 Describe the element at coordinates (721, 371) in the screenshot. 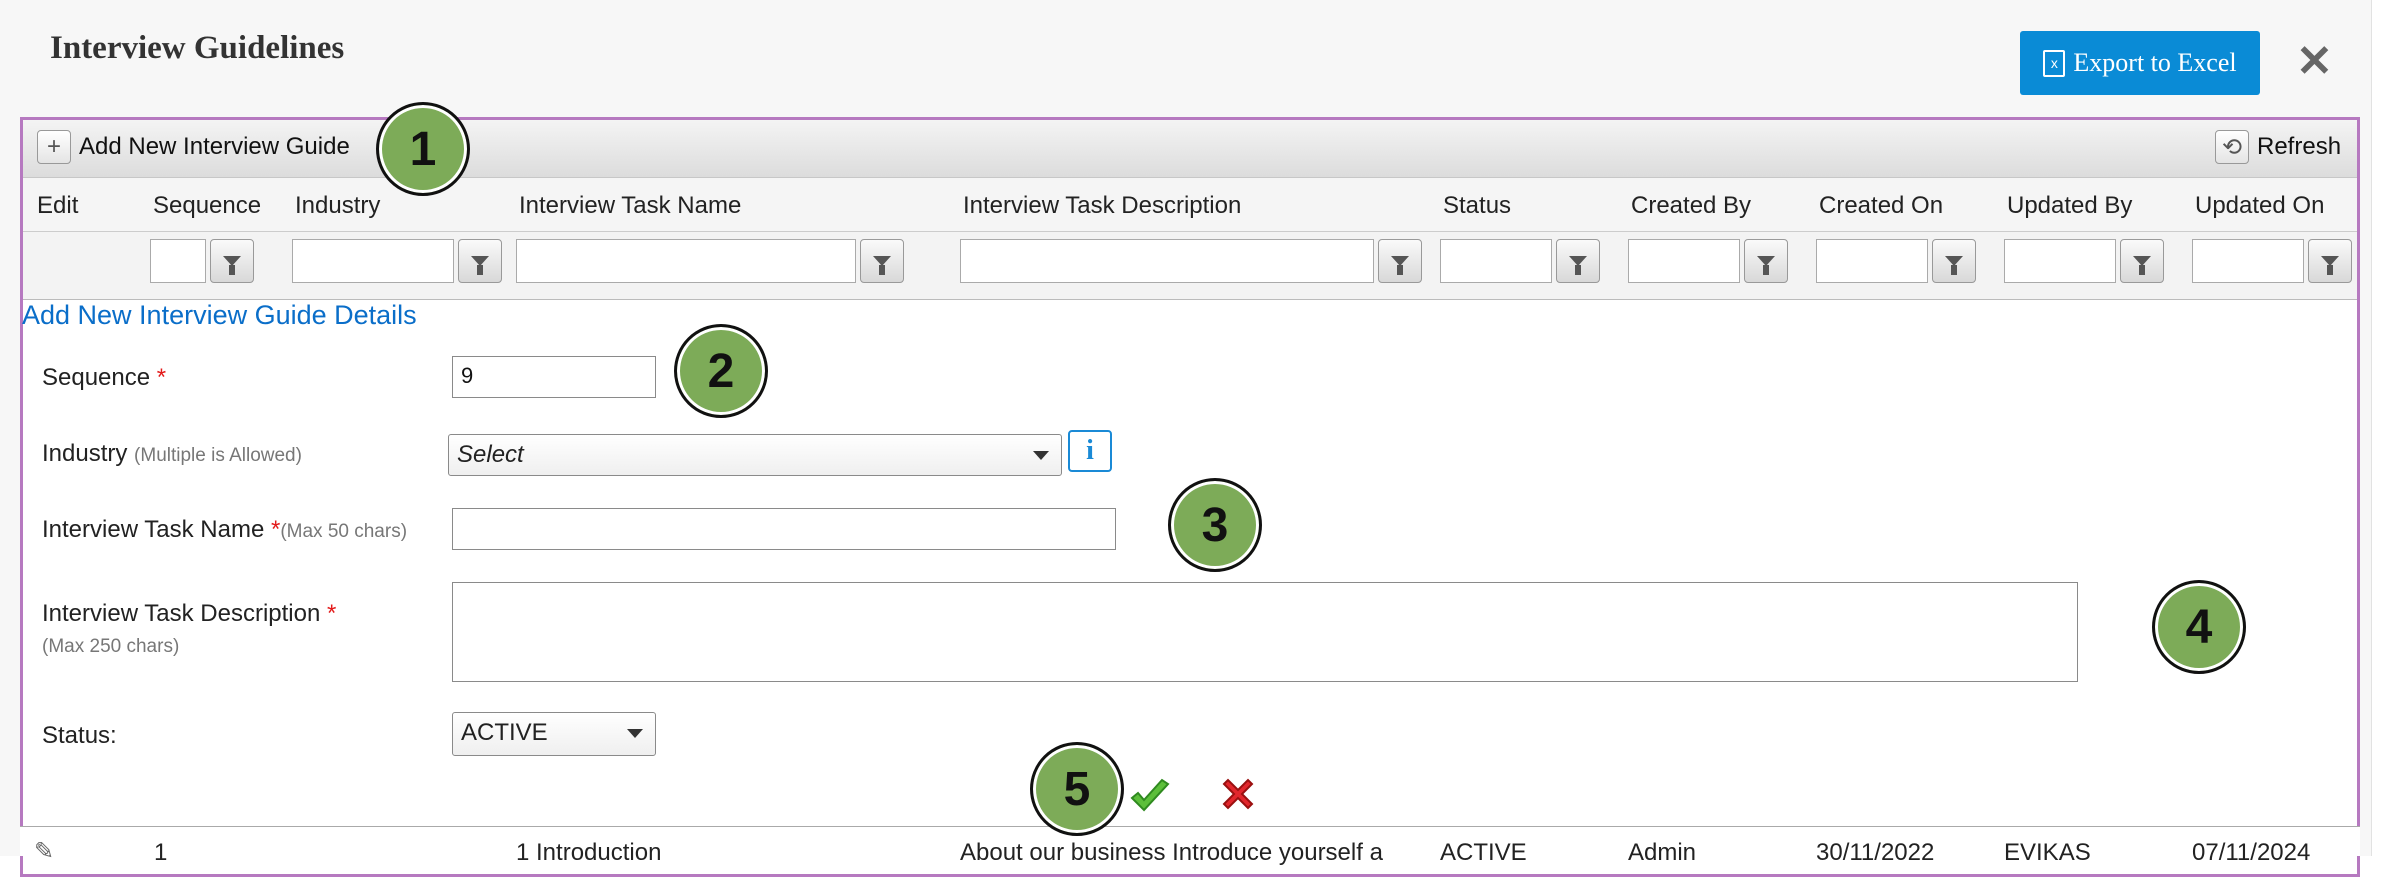

I see `annotation-marker-2: 2` at that location.